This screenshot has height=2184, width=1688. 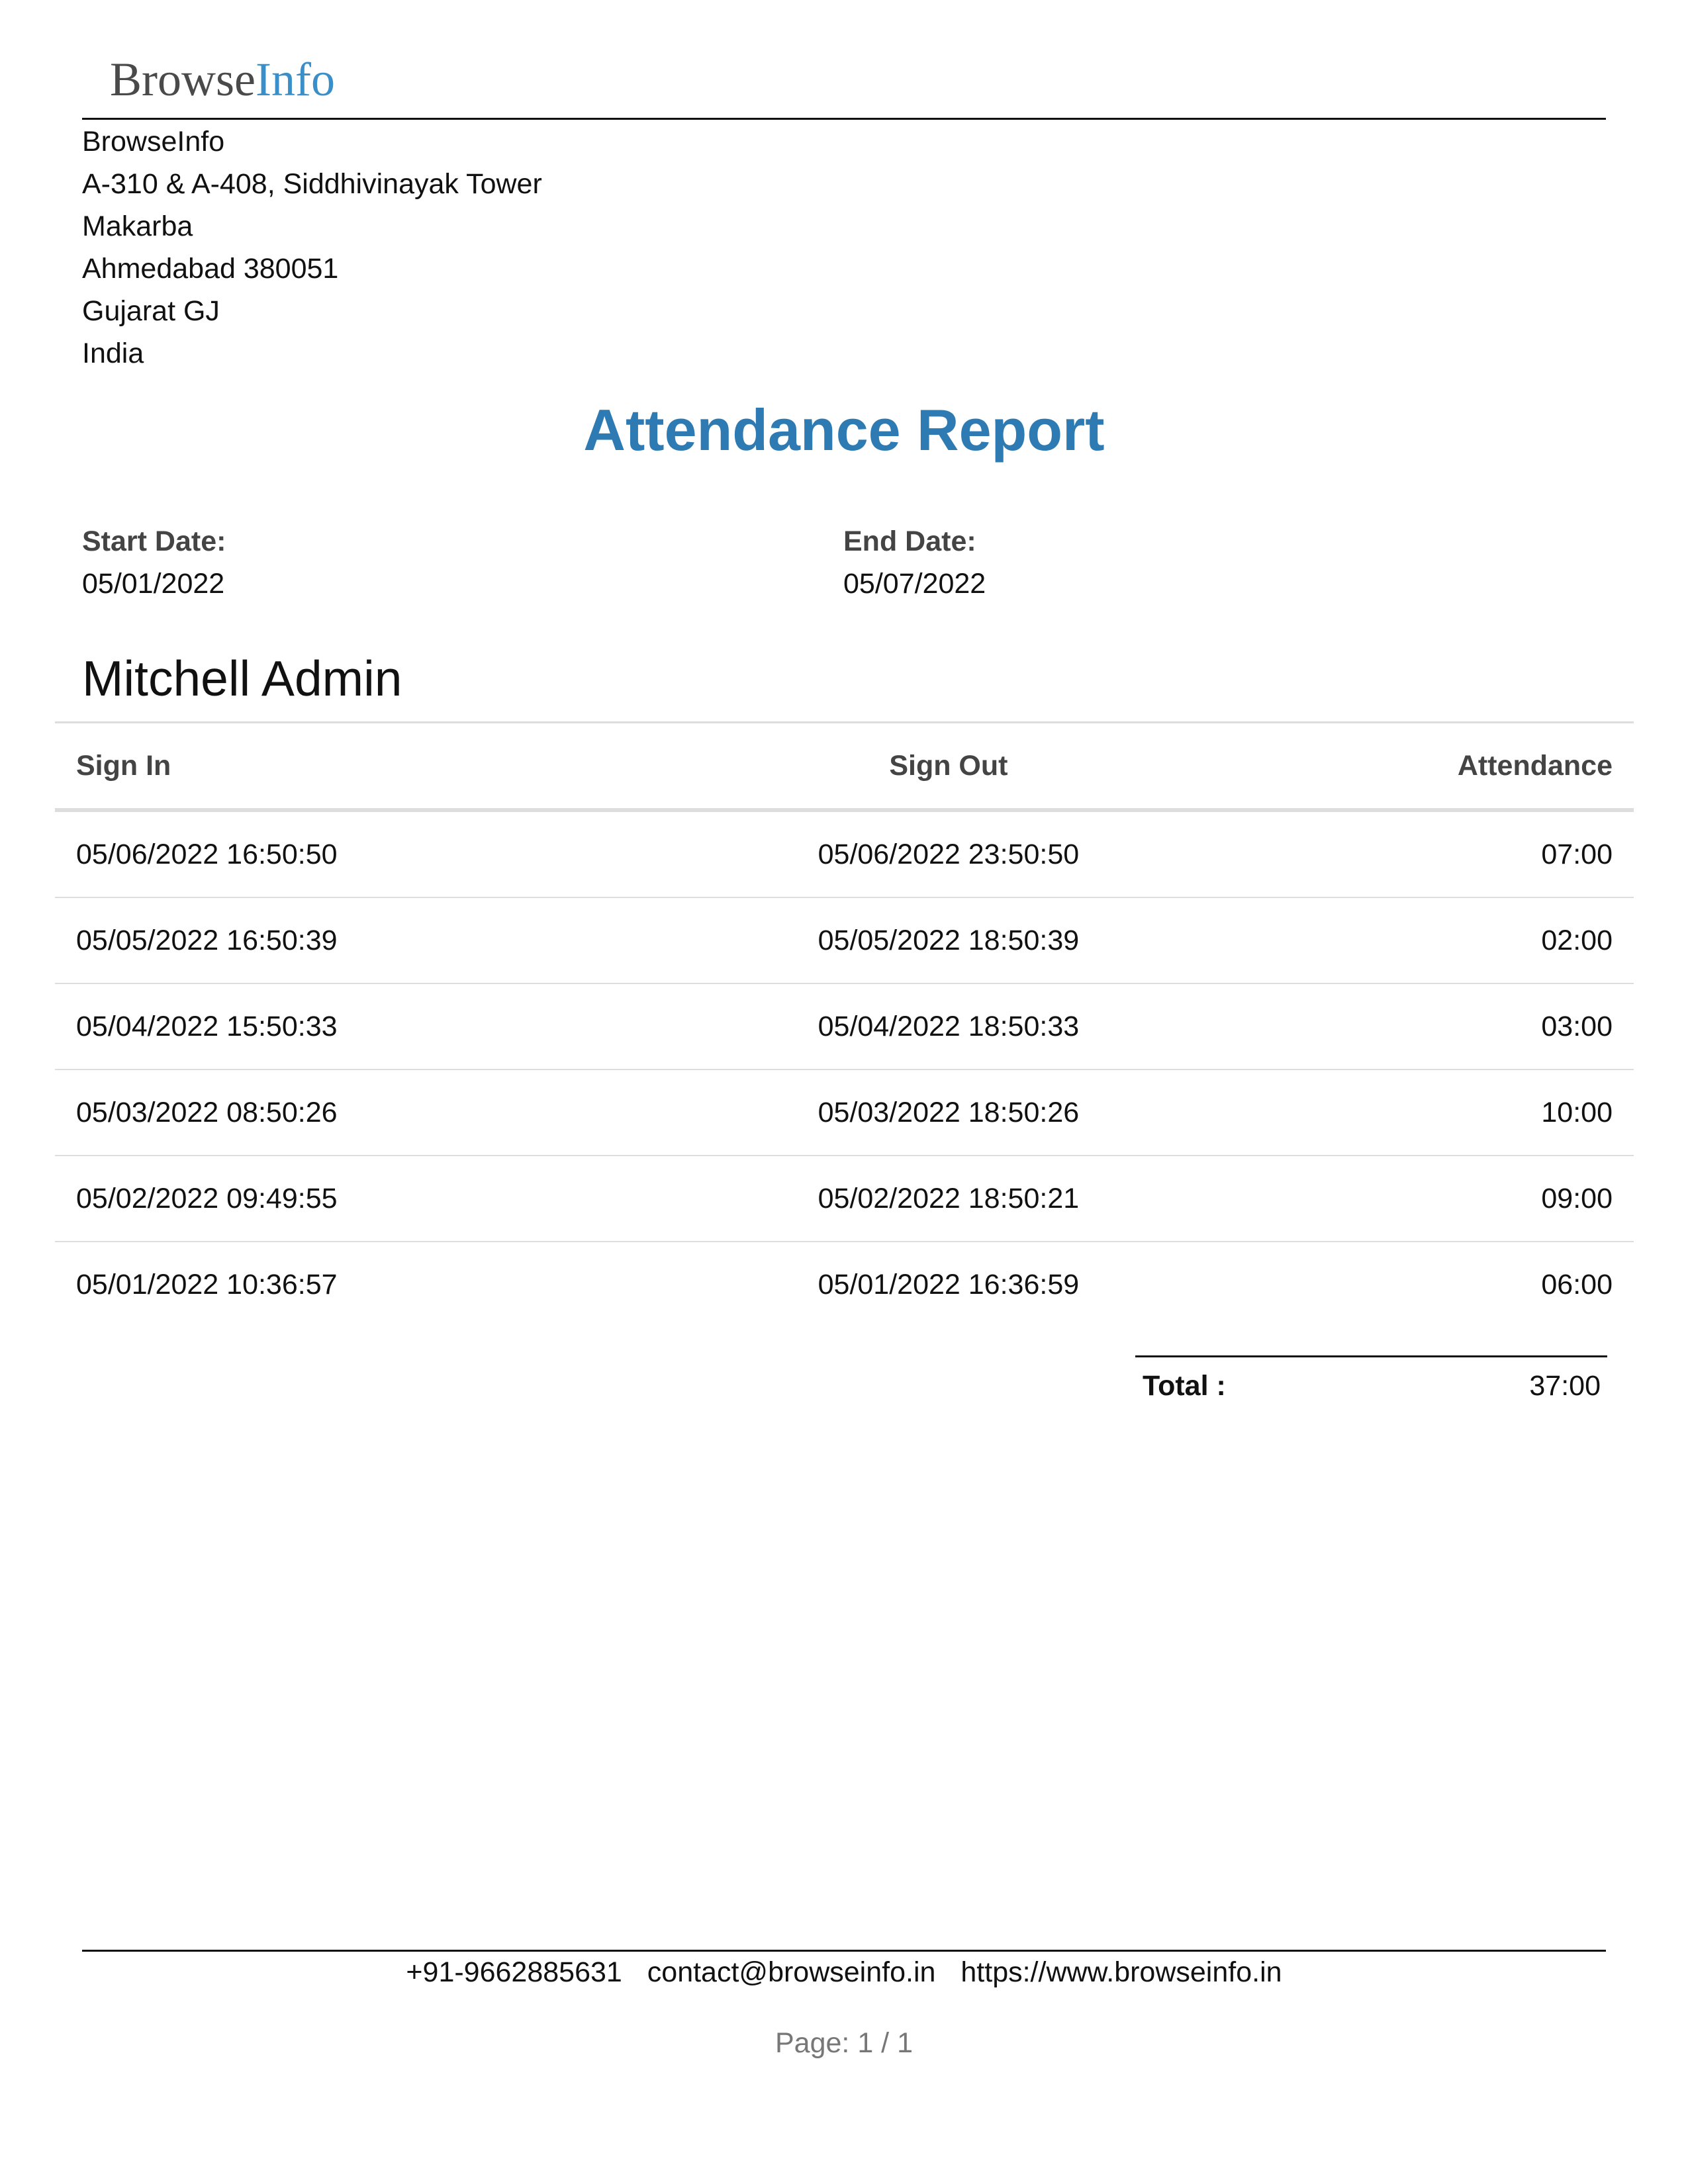 What do you see at coordinates (948, 1199) in the screenshot?
I see `sign-out-cell: 05/02/2022 18:50:21` at bounding box center [948, 1199].